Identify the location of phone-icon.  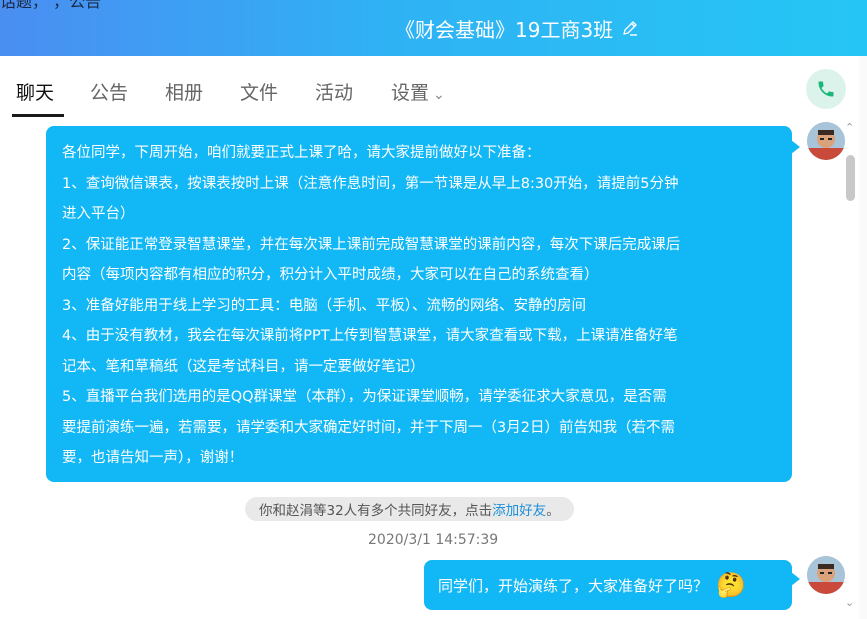
(826, 89).